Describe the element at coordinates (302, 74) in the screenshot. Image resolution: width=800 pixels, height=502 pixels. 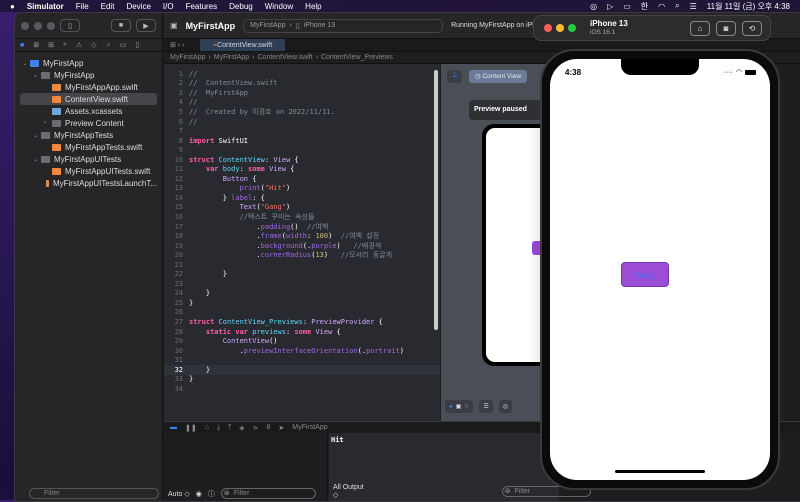
I see `code-line: 1 //` at that location.